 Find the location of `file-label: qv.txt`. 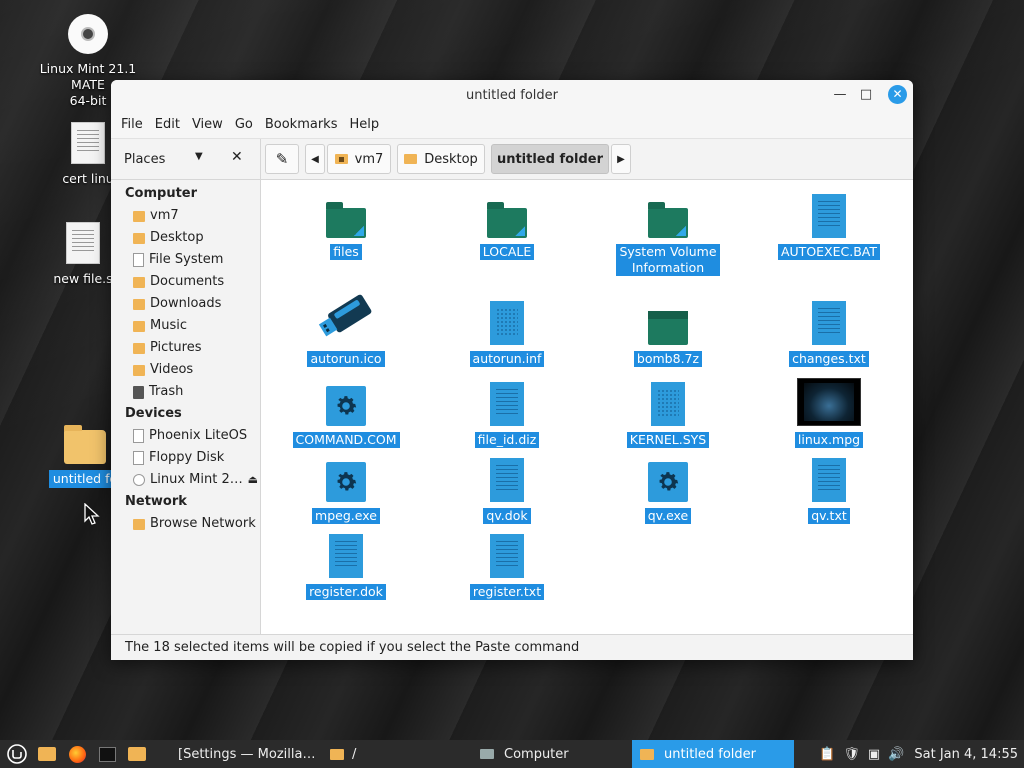

file-label: qv.txt is located at coordinates (829, 516).